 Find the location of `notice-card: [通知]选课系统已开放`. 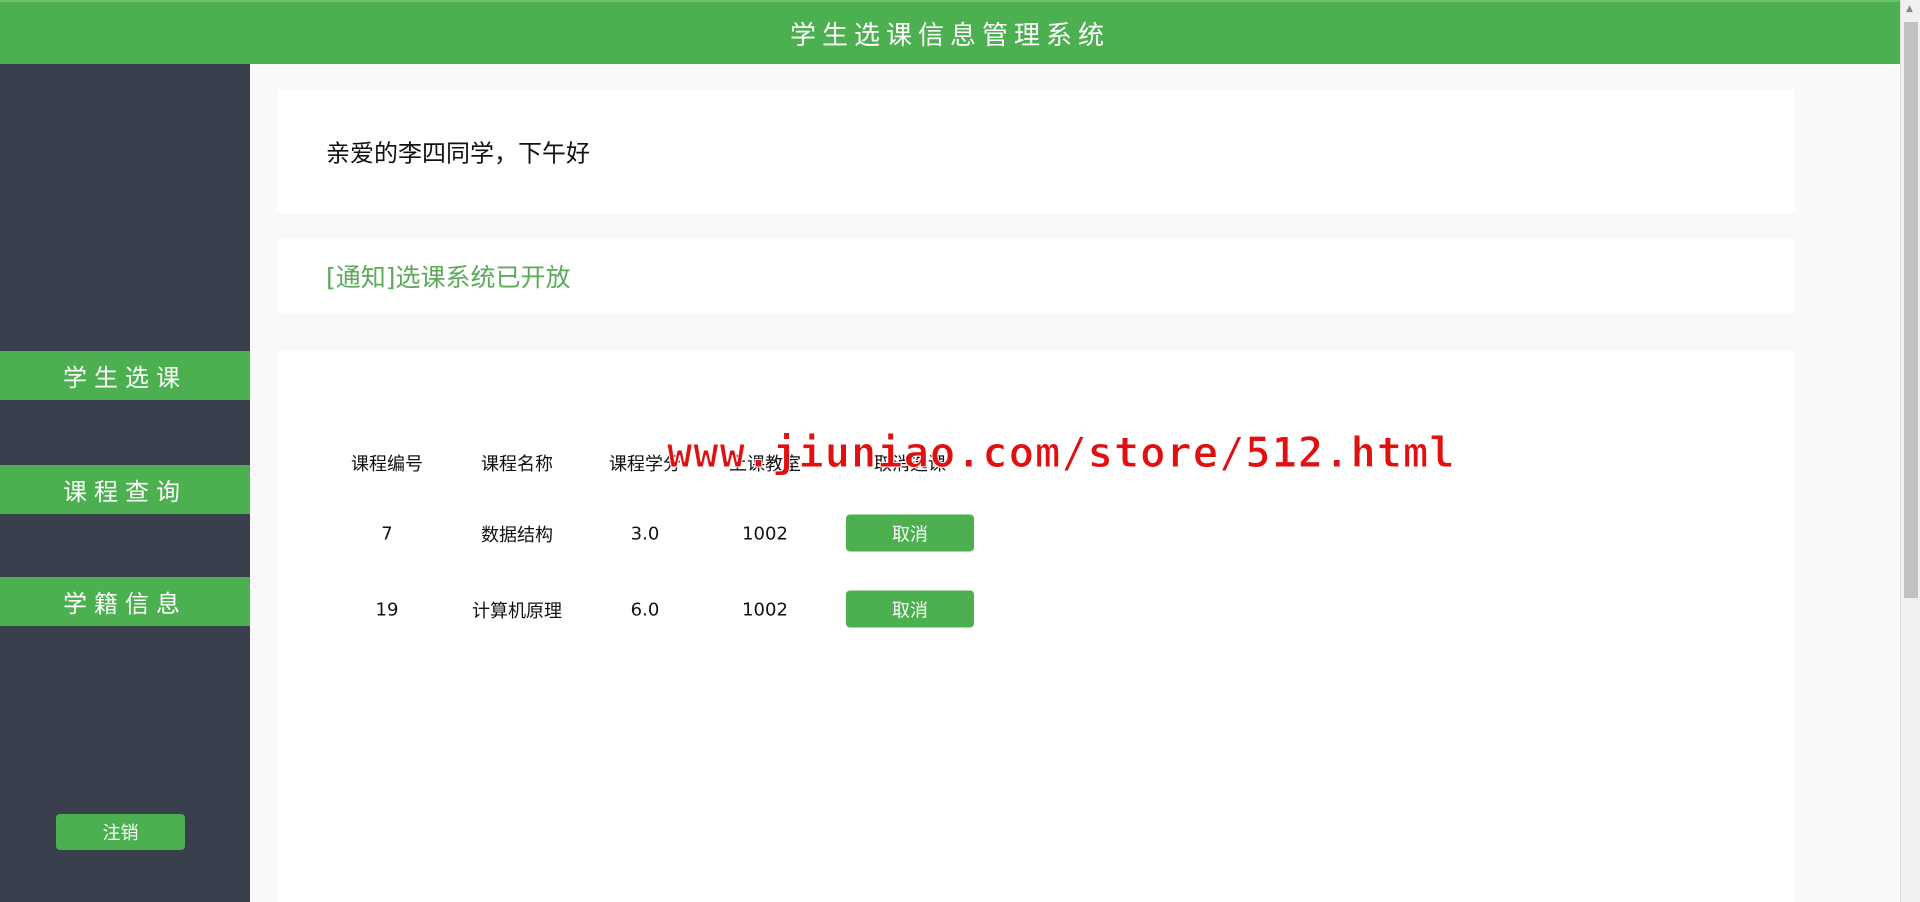

notice-card: [通知]选课系统已开放 is located at coordinates (1036, 276).